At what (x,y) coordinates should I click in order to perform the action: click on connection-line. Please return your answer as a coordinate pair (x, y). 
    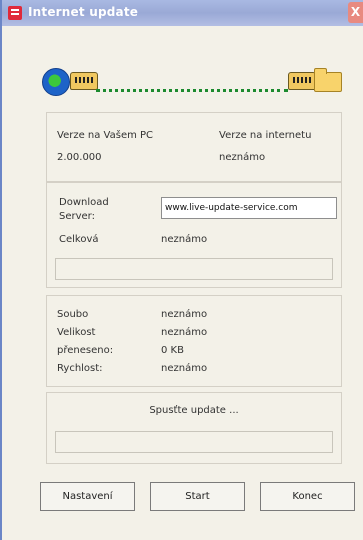
    Looking at the image, I should click on (192, 89).